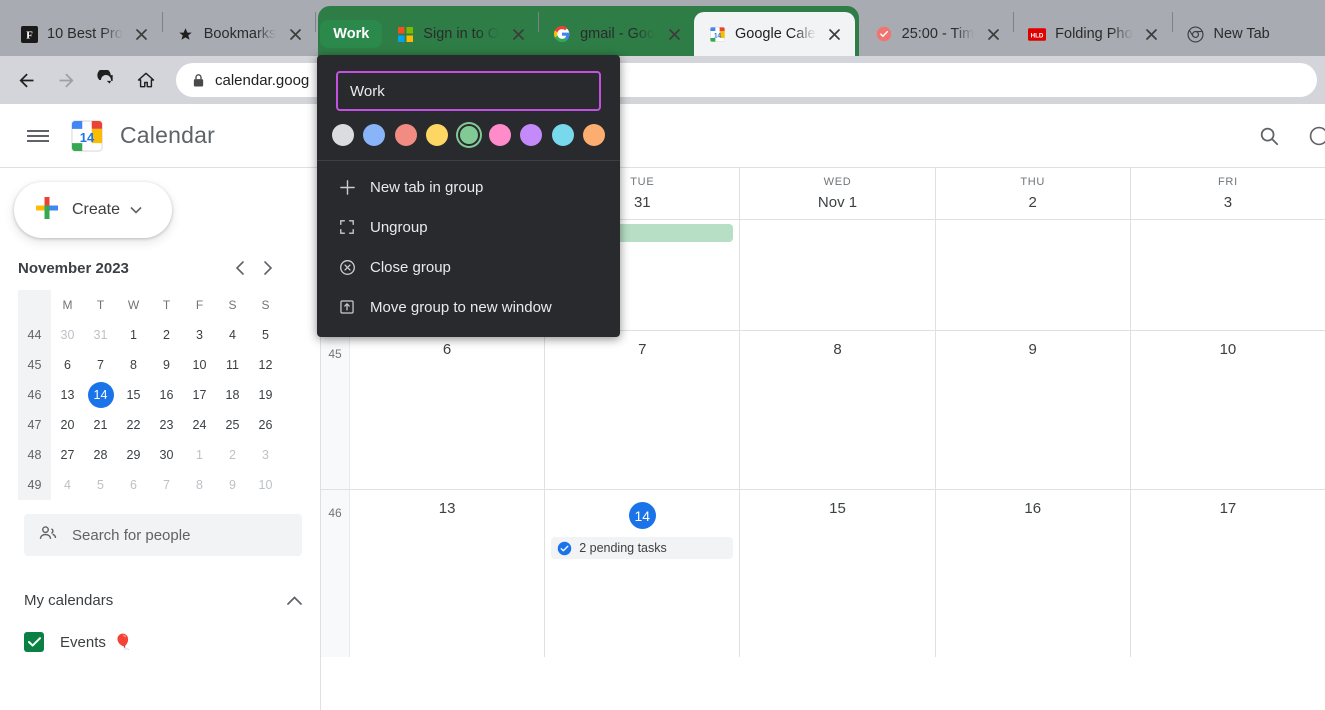  I want to click on search-for-people-input: Search for people, so click(163, 535).